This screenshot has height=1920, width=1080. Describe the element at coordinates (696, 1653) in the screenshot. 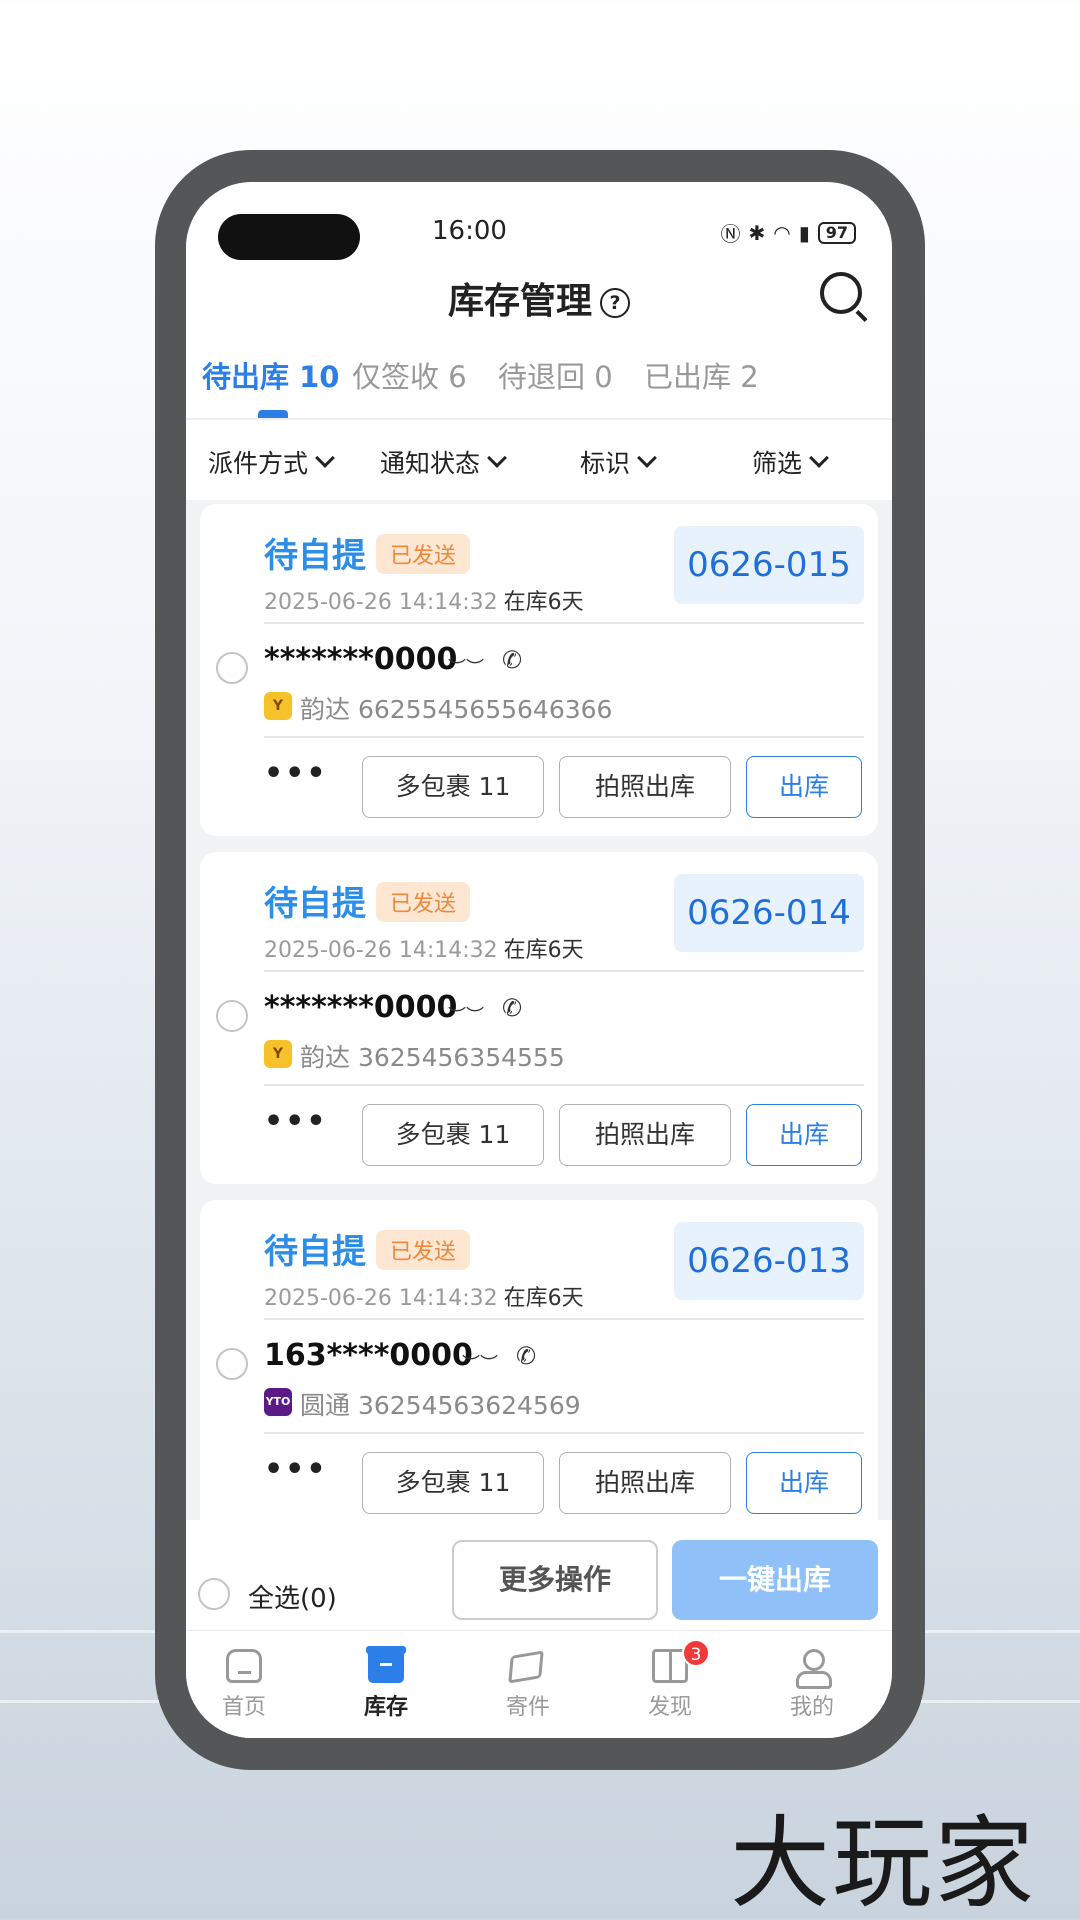

I see `notification-badge: 3` at that location.